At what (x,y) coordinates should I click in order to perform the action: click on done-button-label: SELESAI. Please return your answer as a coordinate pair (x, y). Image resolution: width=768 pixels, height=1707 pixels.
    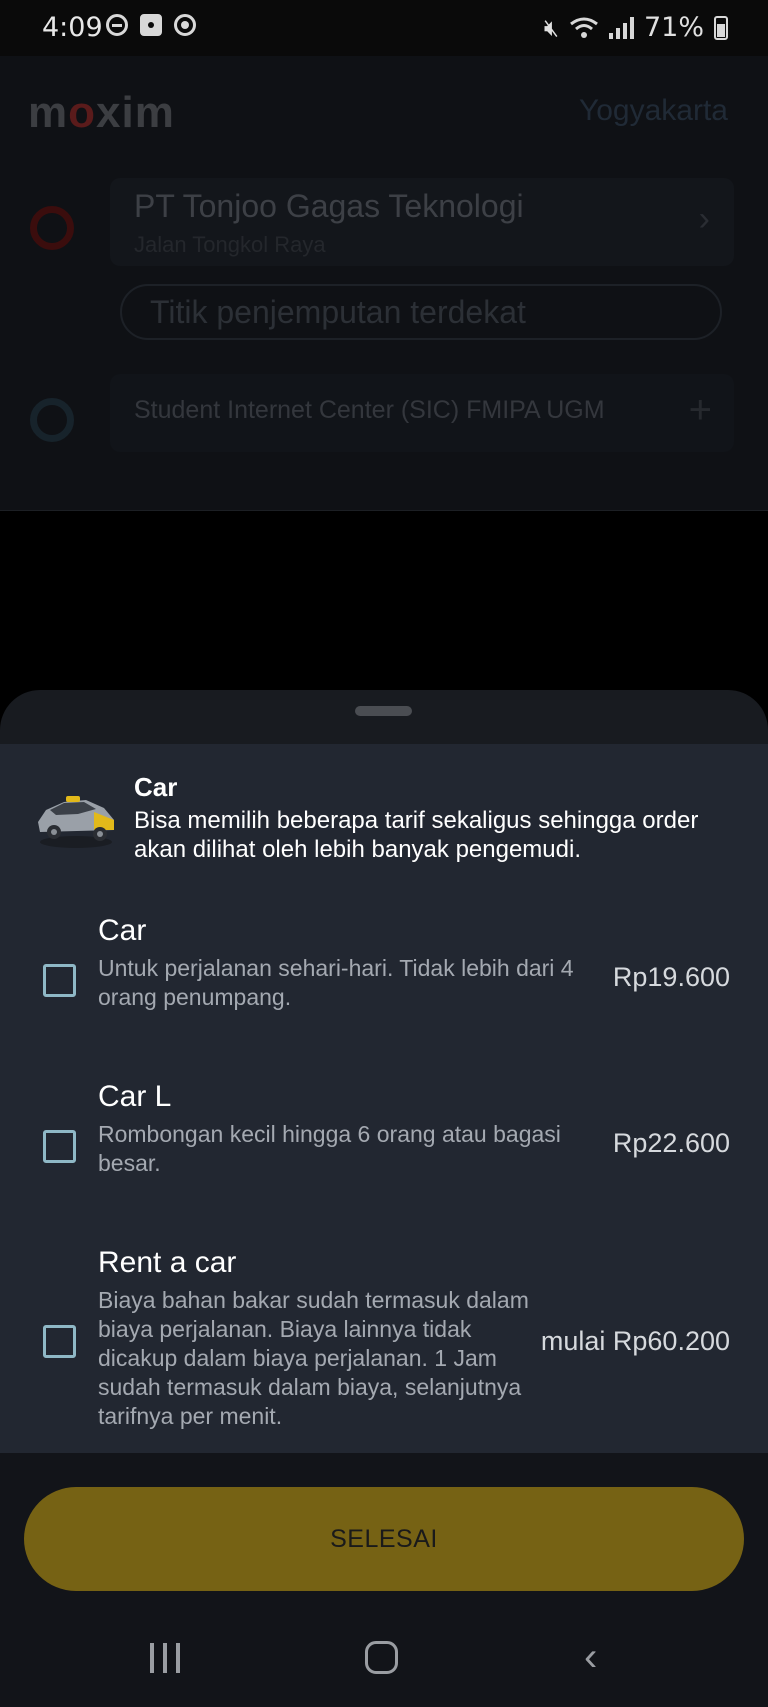
    Looking at the image, I should click on (384, 1538).